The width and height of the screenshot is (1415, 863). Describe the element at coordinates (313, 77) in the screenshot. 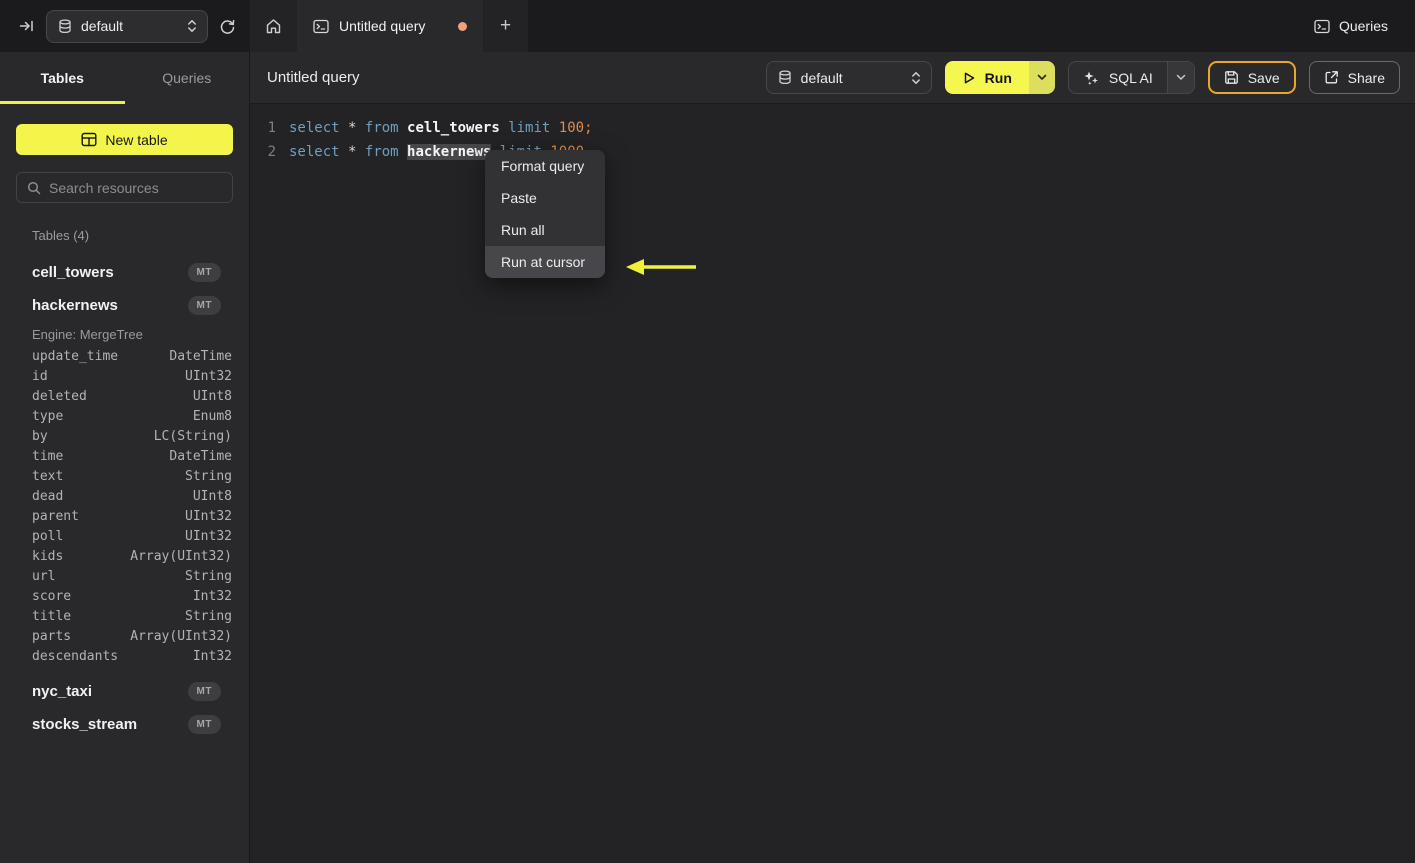

I see `query-title: Untitled query` at that location.